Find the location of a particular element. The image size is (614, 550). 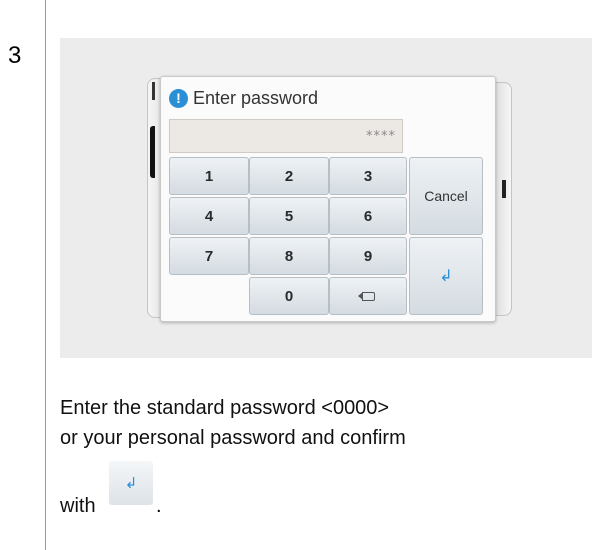

instruction-with: with is located at coordinates (78, 506).